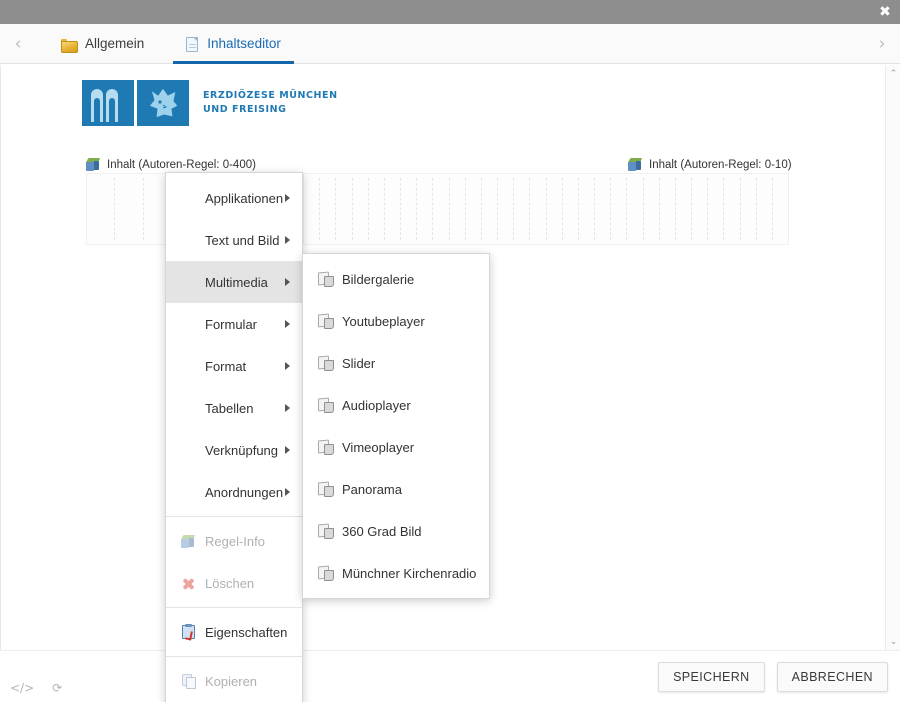  Describe the element at coordinates (188, 631) in the screenshot. I see `properties-icon` at that location.